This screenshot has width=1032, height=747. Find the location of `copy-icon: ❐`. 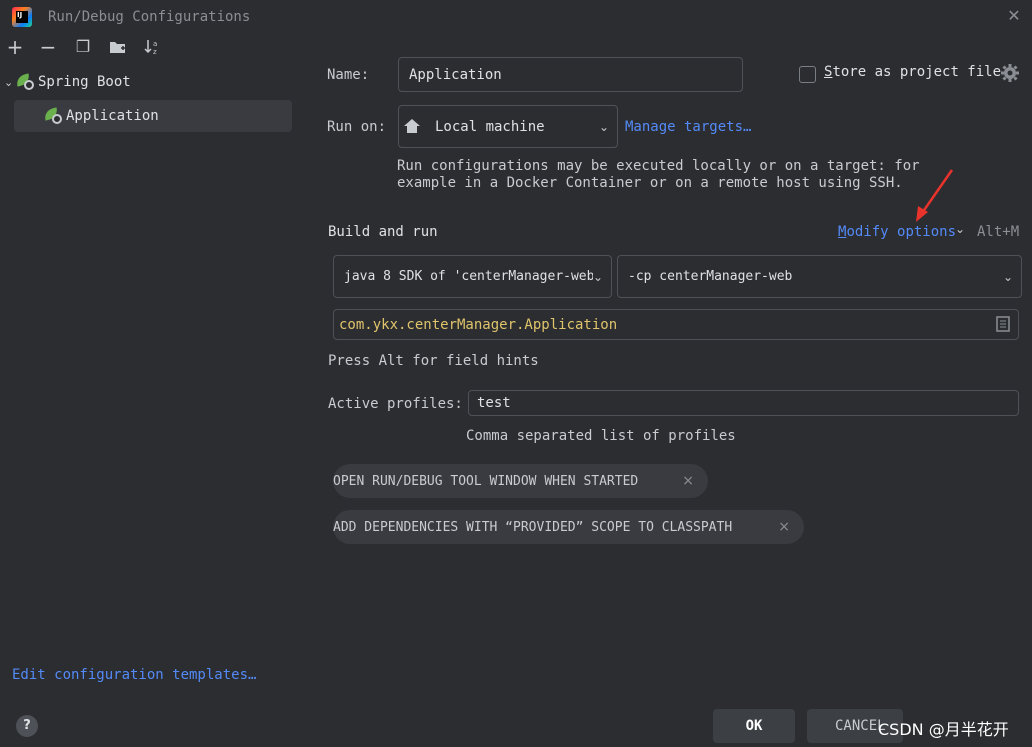

copy-icon: ❐ is located at coordinates (83, 47).